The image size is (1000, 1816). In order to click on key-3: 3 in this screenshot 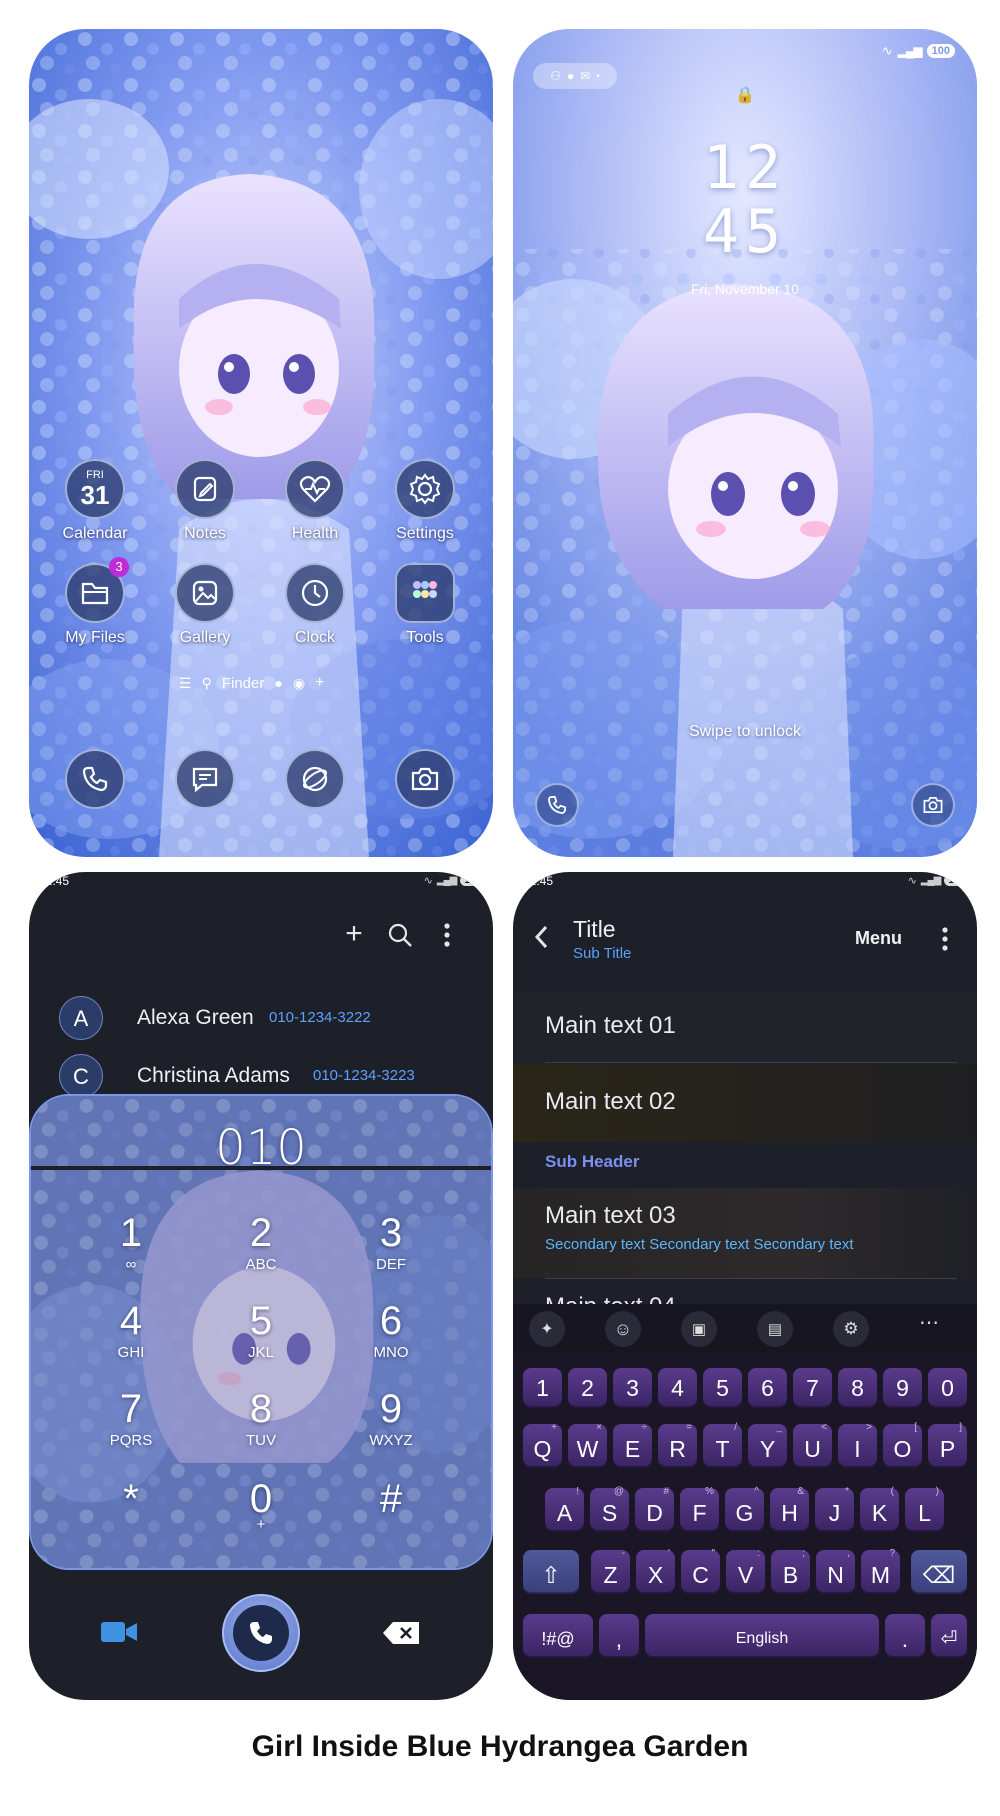, I will do `click(632, 1388)`.